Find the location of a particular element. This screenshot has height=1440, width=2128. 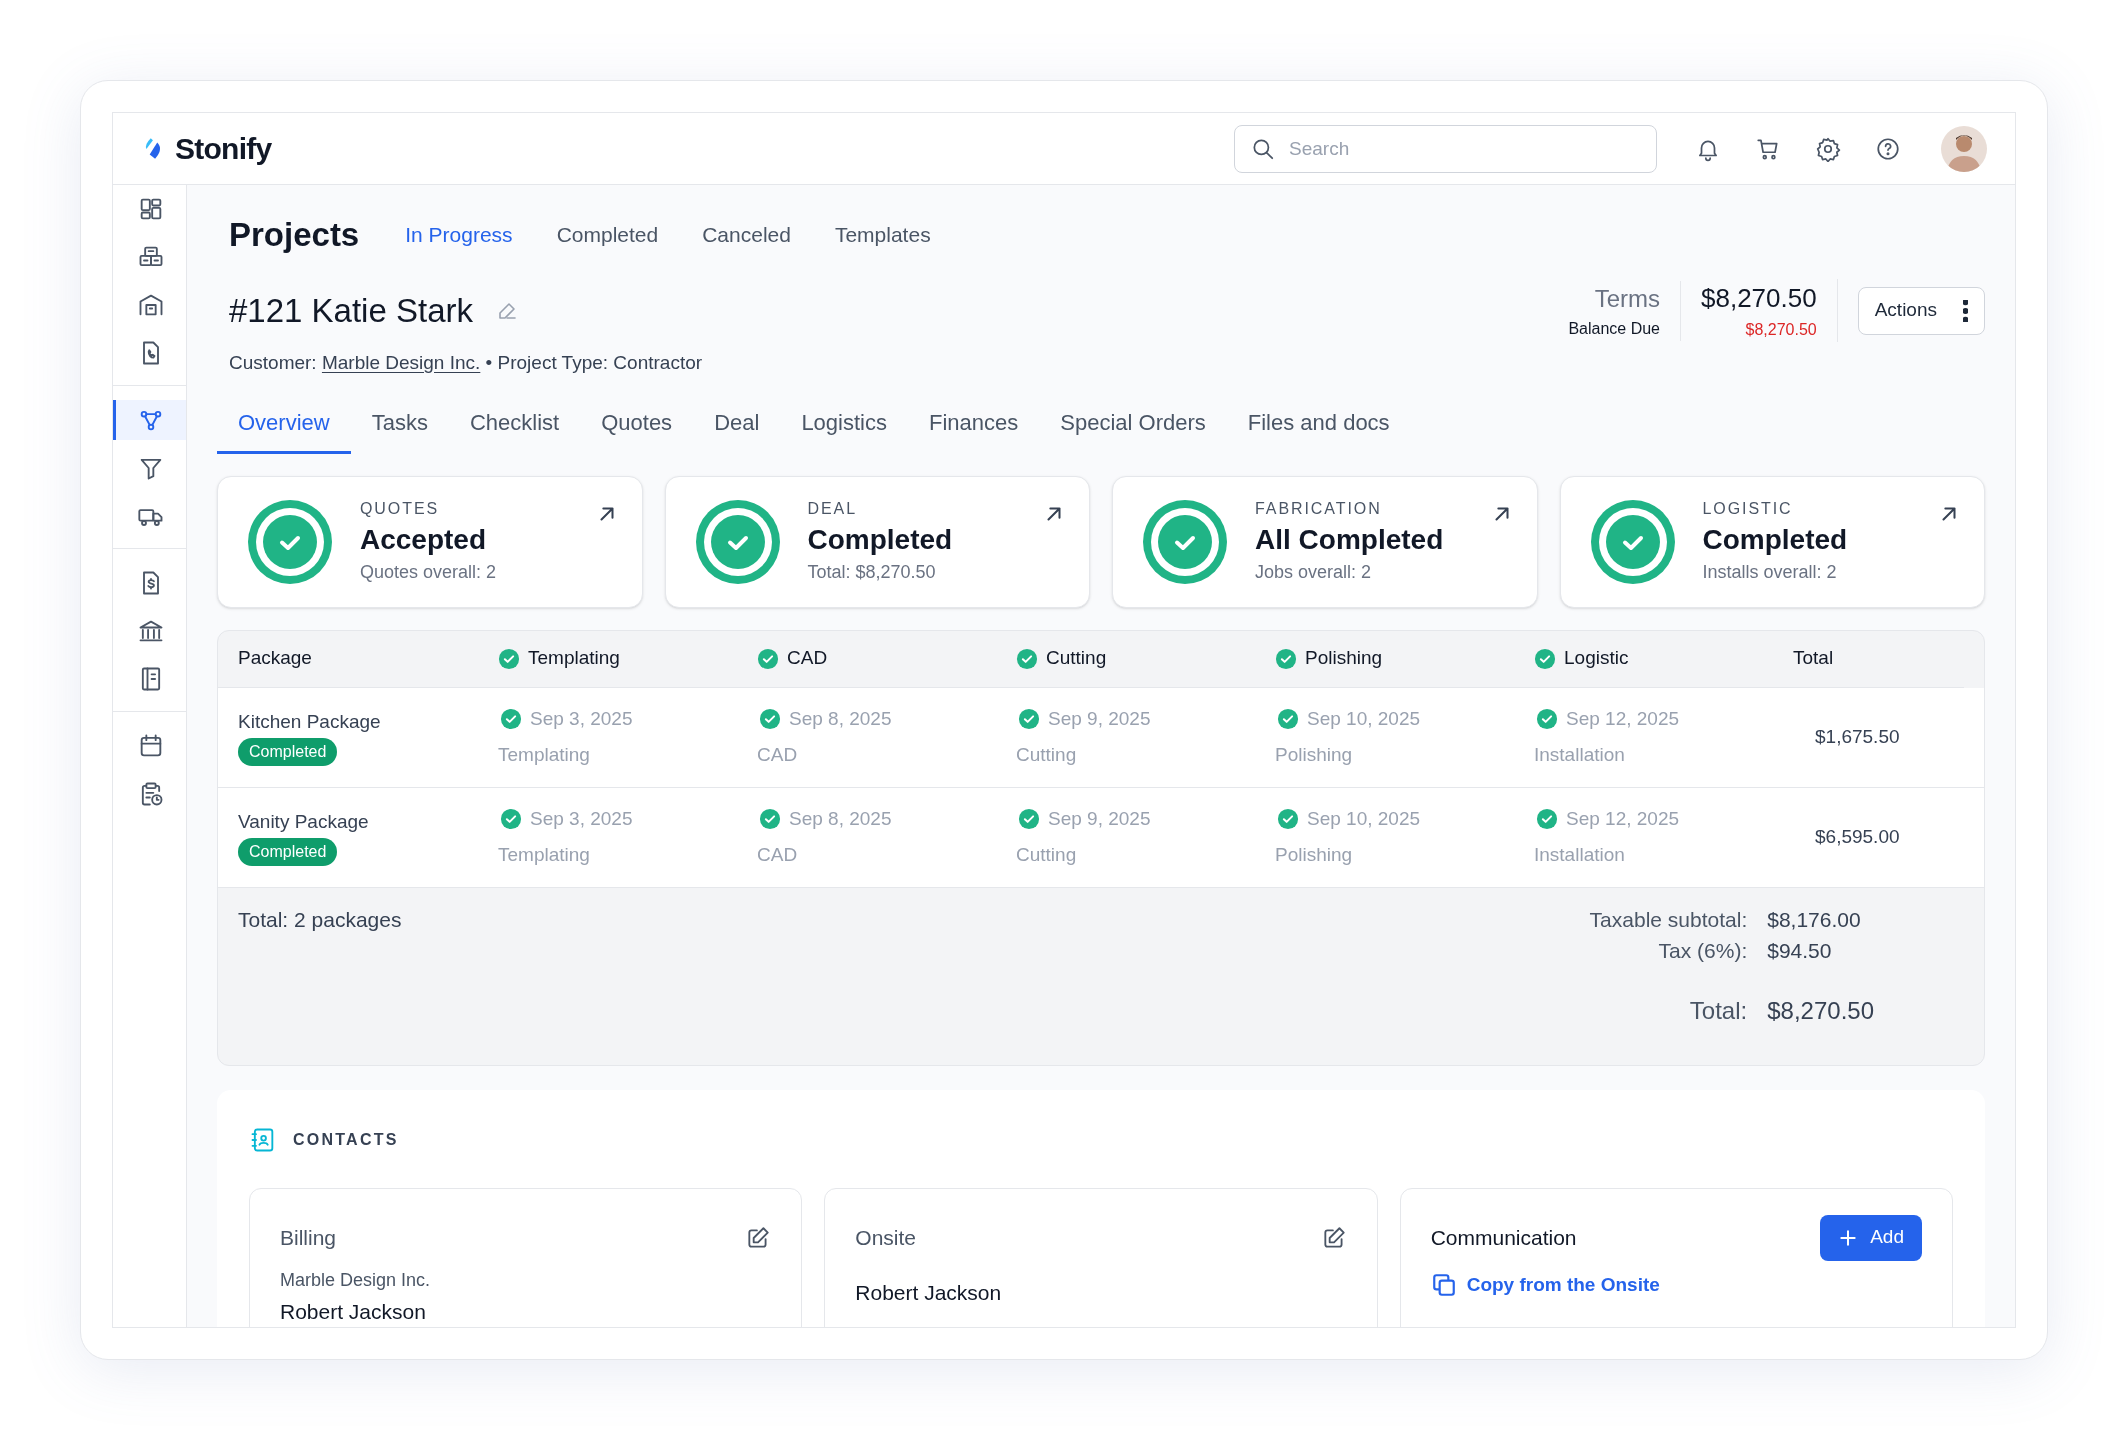

copy-link: Copy from the Onsite is located at coordinates (1545, 1284).